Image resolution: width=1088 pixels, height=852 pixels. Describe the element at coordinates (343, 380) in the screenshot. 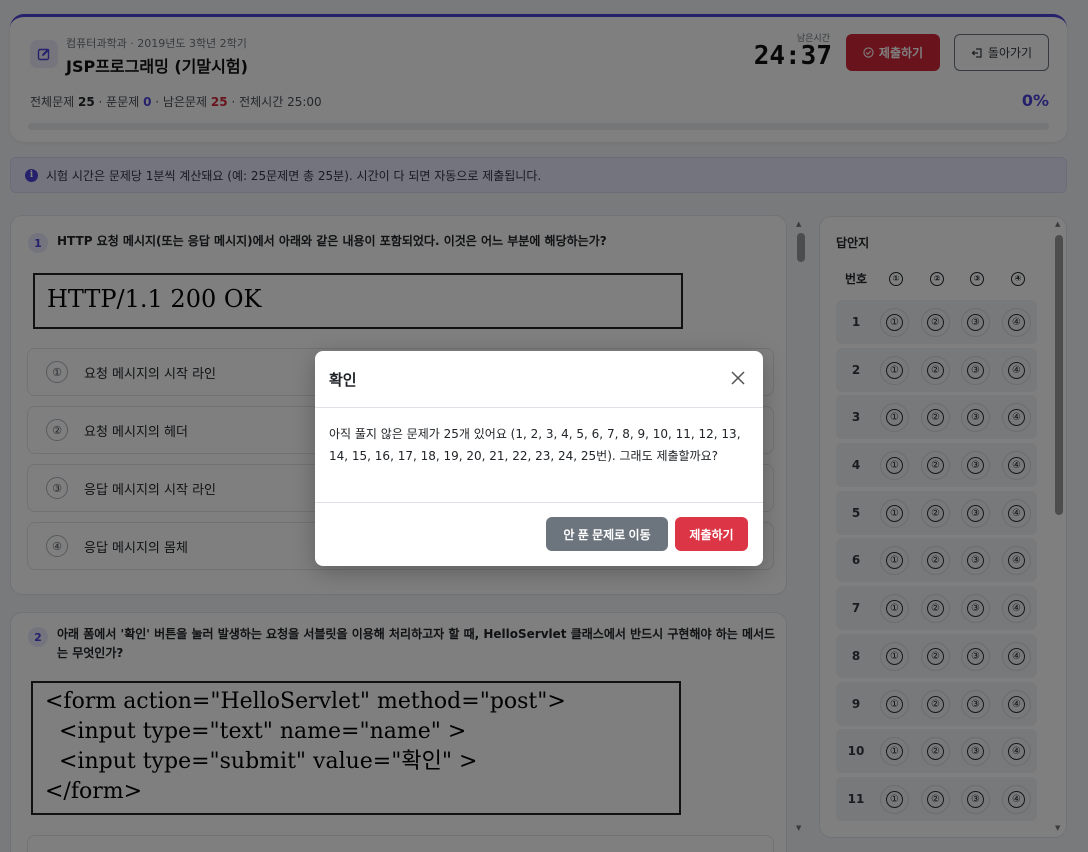

I see `dialog-title: 확인` at that location.